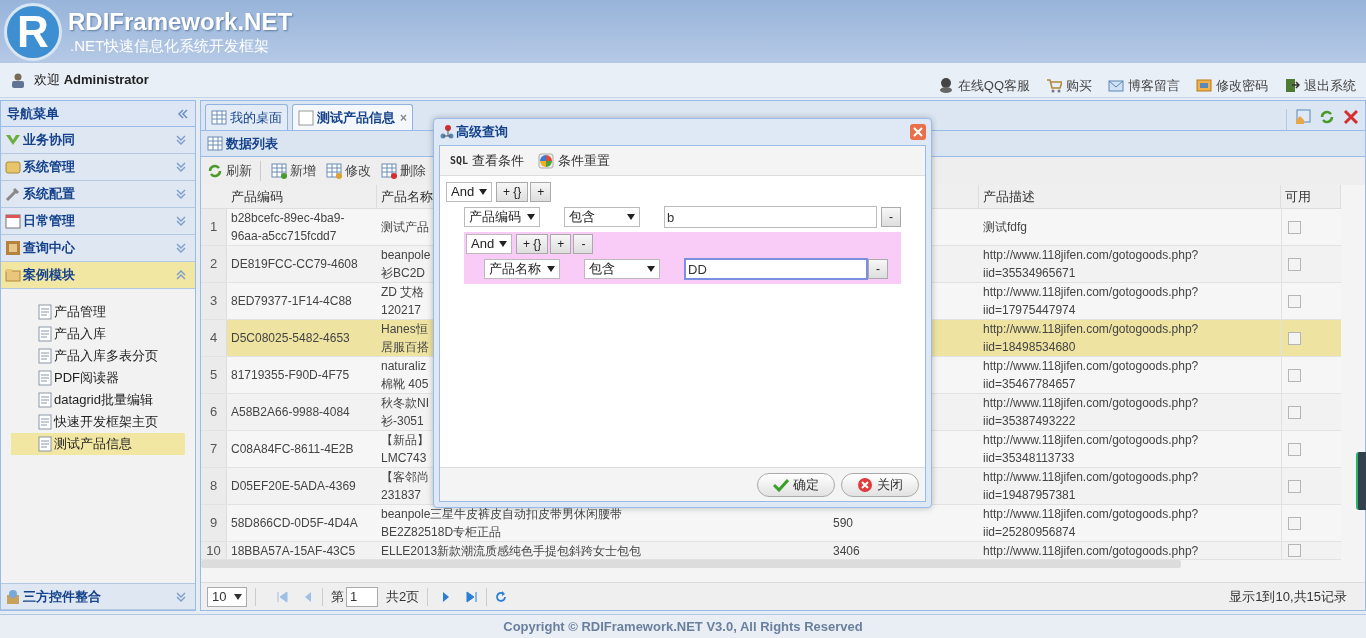 This screenshot has width=1366, height=638. I want to click on folder-icon, so click(13, 167).